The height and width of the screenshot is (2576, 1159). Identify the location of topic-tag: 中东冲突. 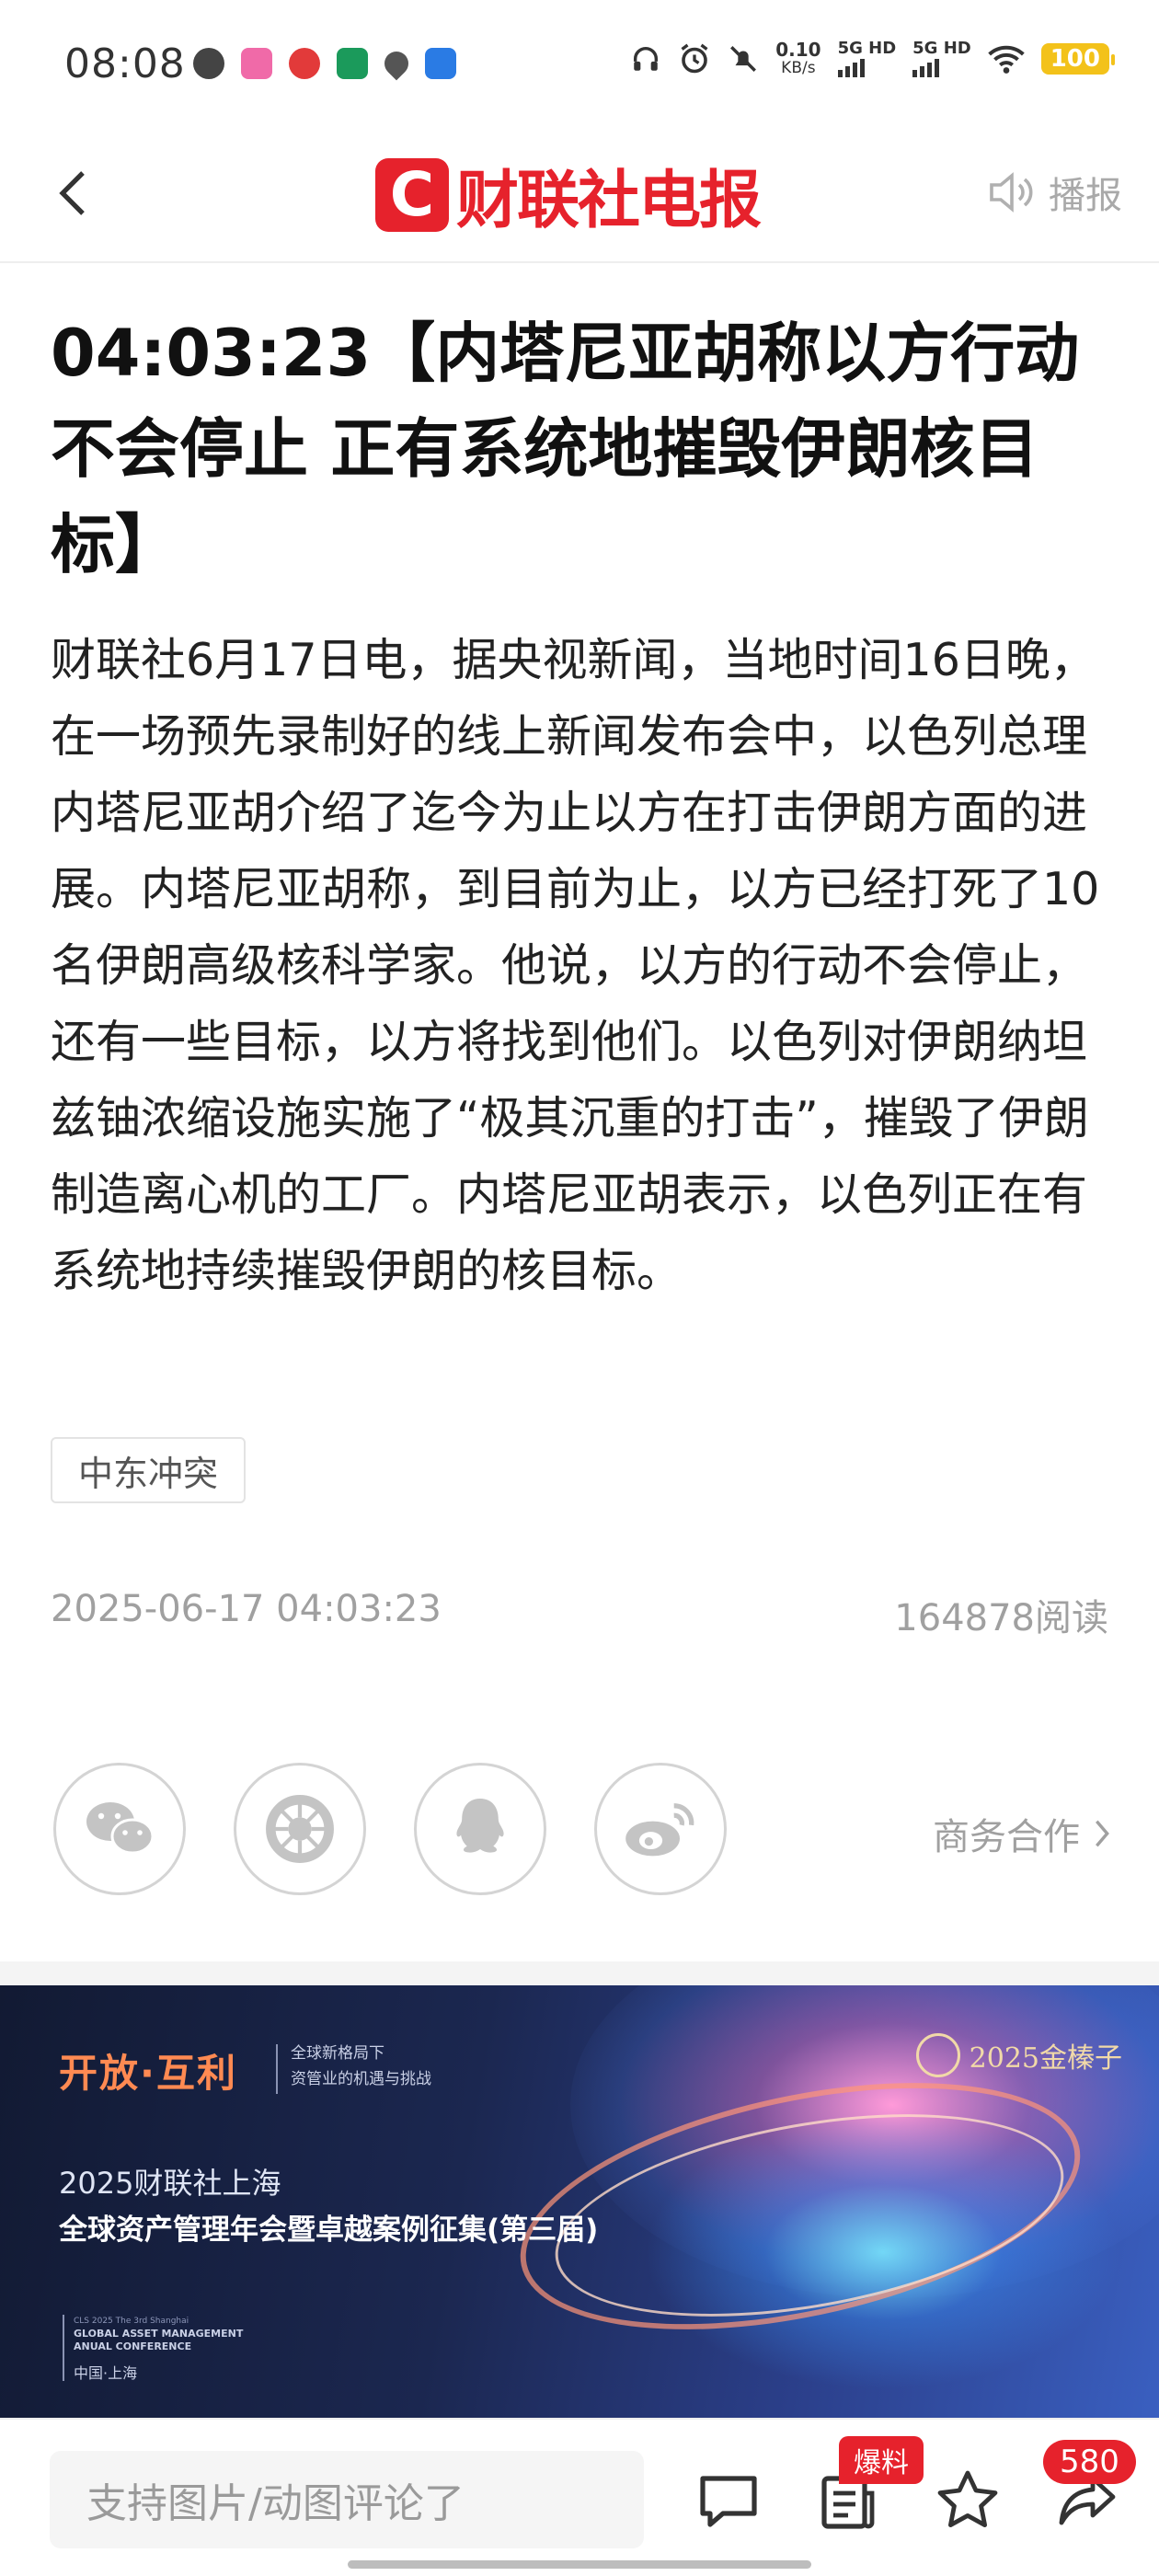
(149, 1470).